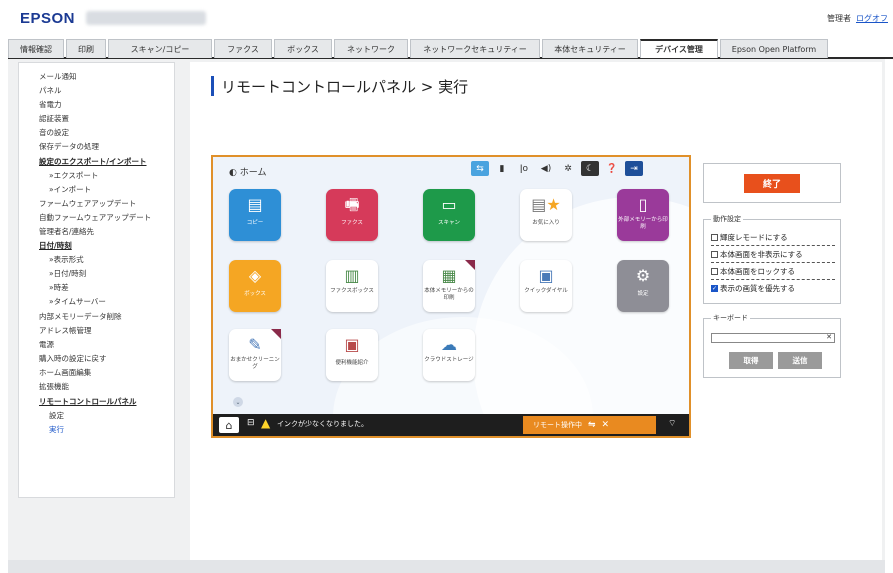  I want to click on panel-bottom-bar: ⌂ ⊟ ▲ インクが少なくなりました。 リモート操作中 ⇋ ✕ ⌔, so click(451, 425).